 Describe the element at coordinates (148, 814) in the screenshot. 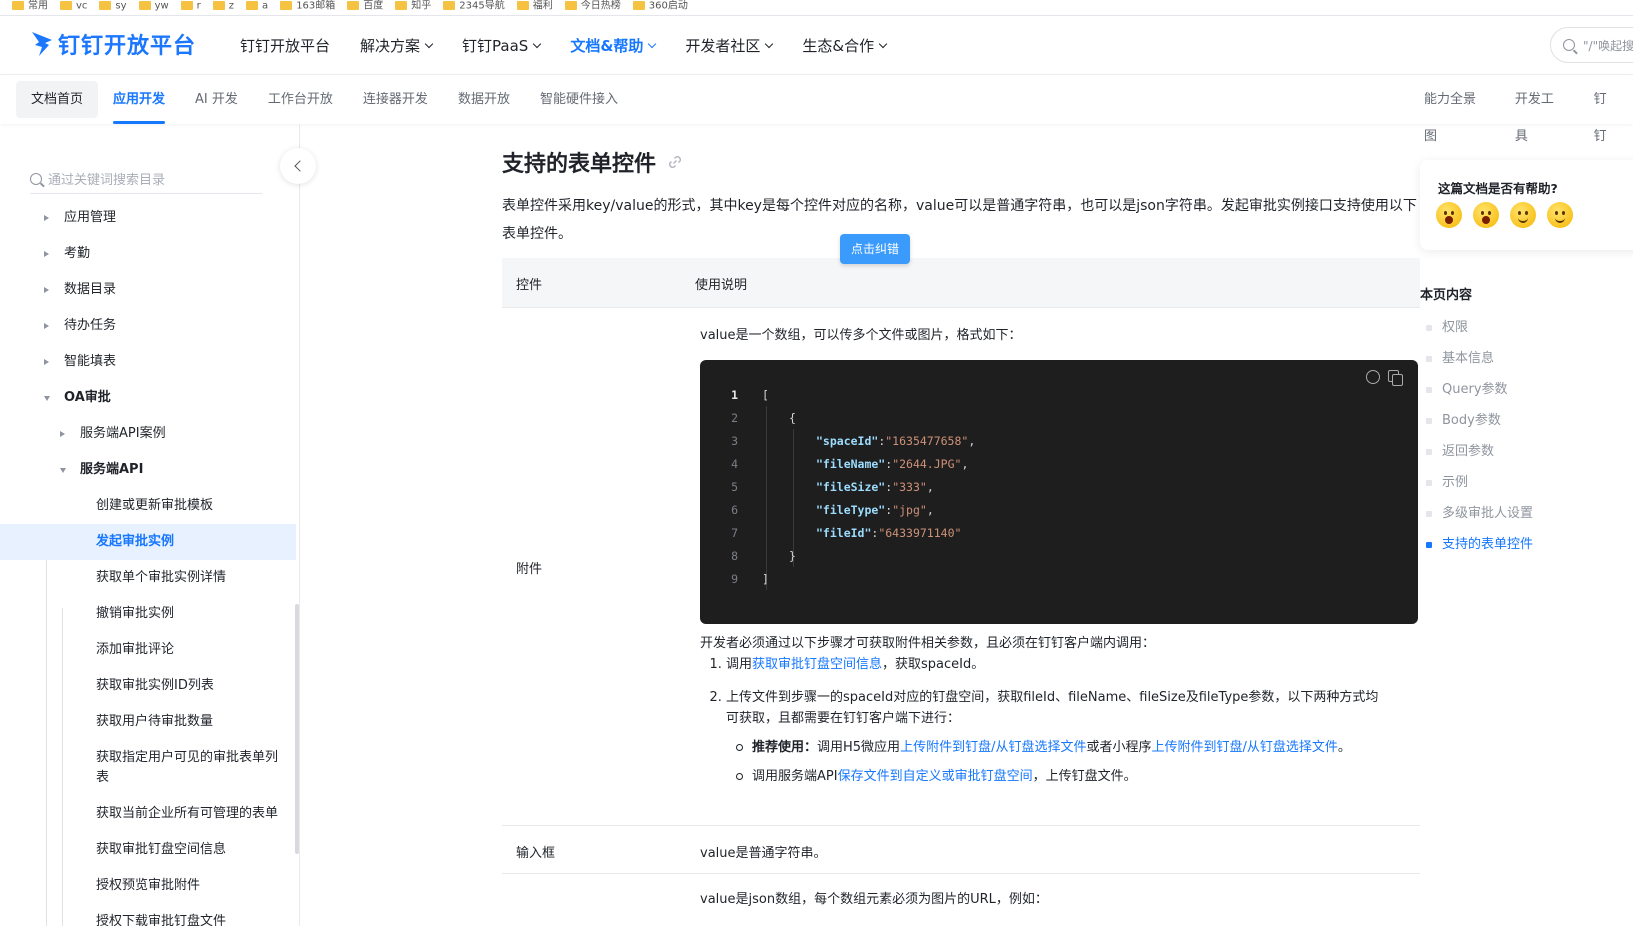

I see `sidebar-item: 获取当前企业所有可管理的表单` at that location.